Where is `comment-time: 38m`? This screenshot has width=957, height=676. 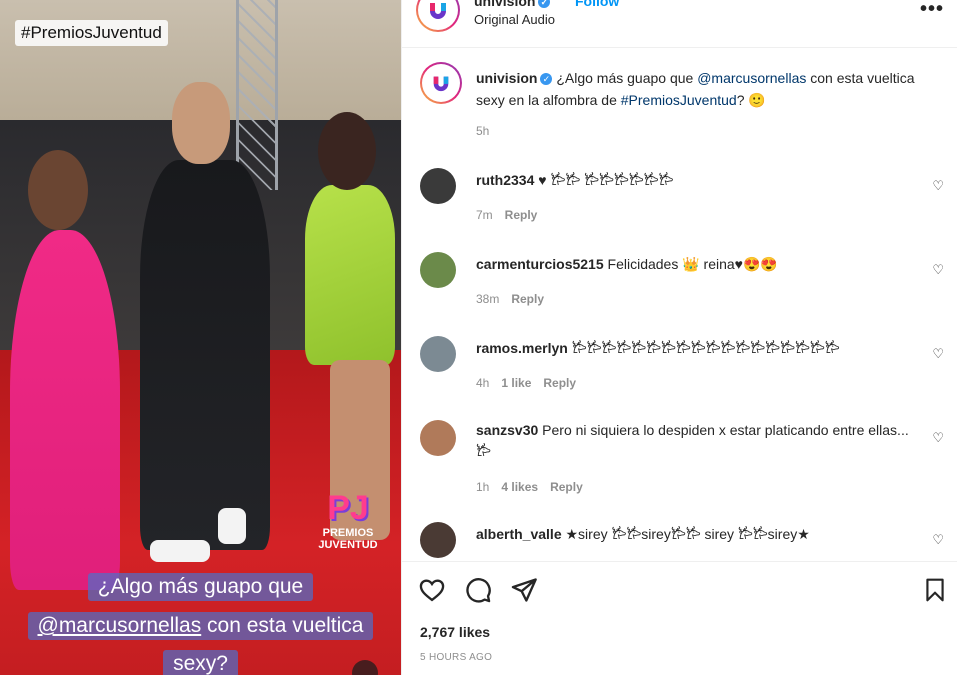
comment-time: 38m is located at coordinates (487, 299).